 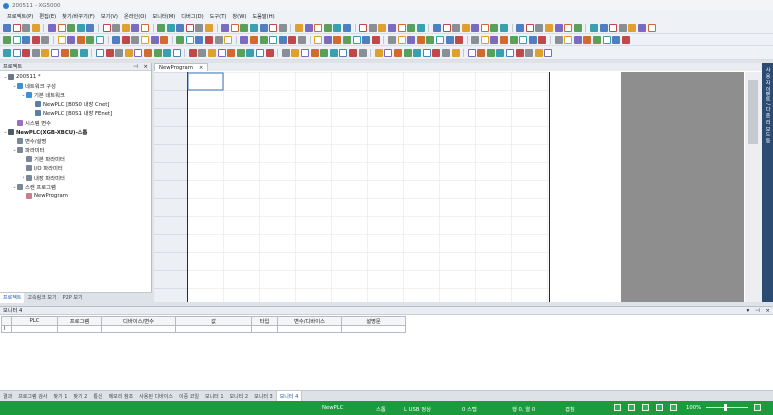 I want to click on column-header: 타입, so click(x=264, y=321).